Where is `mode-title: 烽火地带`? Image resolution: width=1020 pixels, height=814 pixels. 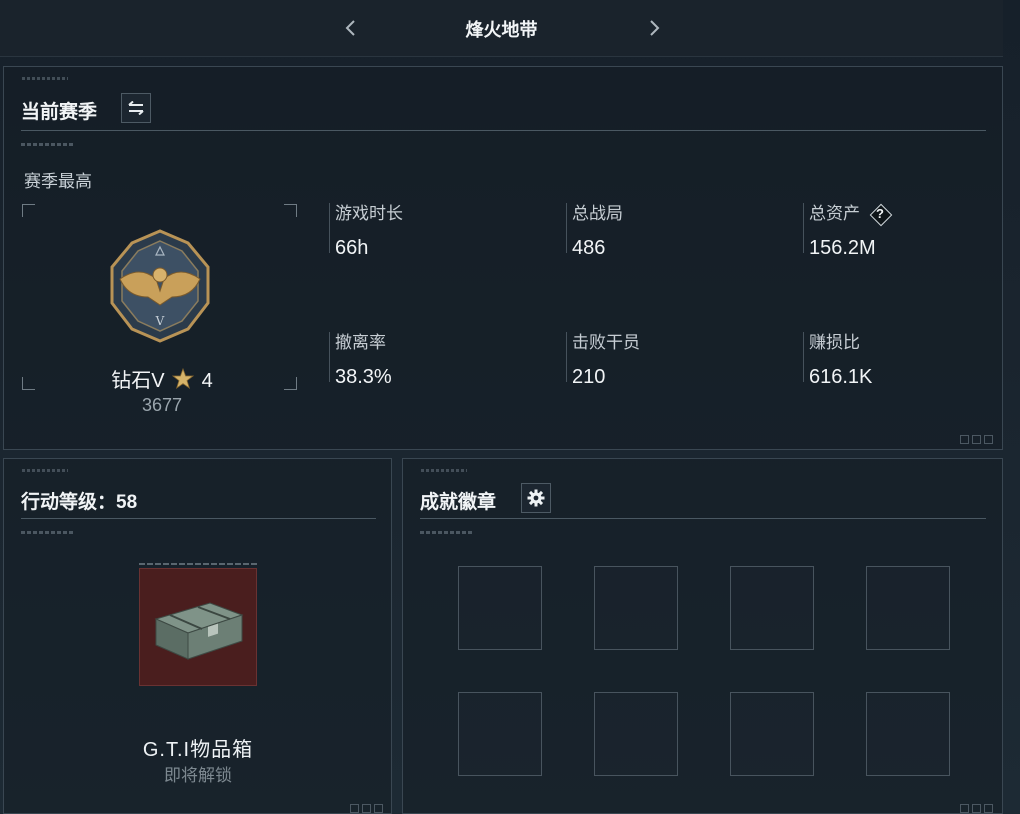
mode-title: 烽火地带 is located at coordinates (501, 30).